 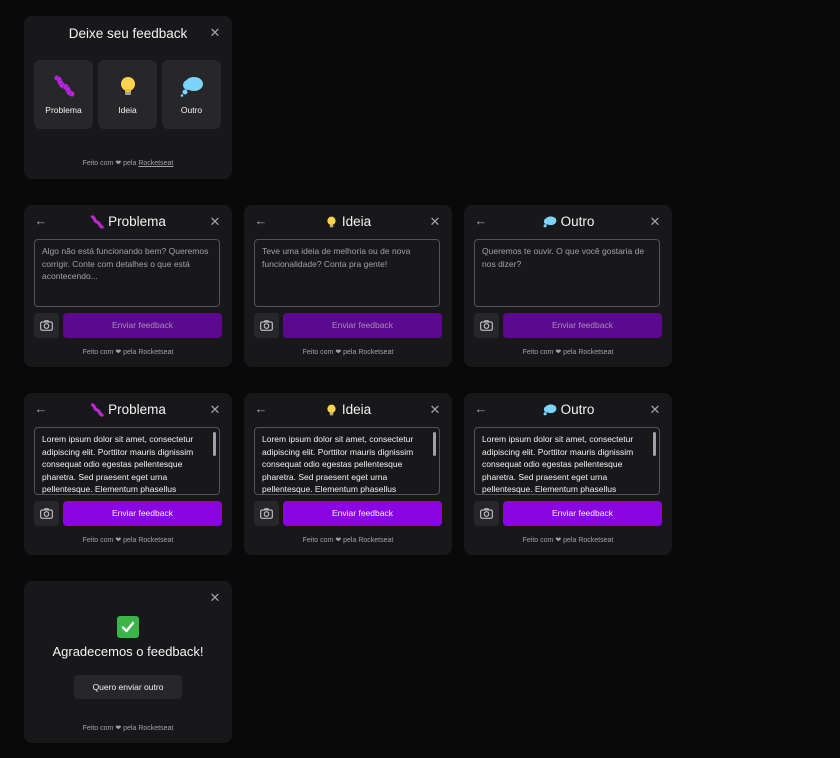 I want to click on send-another-button: Quero enviar outro, so click(x=128, y=687).